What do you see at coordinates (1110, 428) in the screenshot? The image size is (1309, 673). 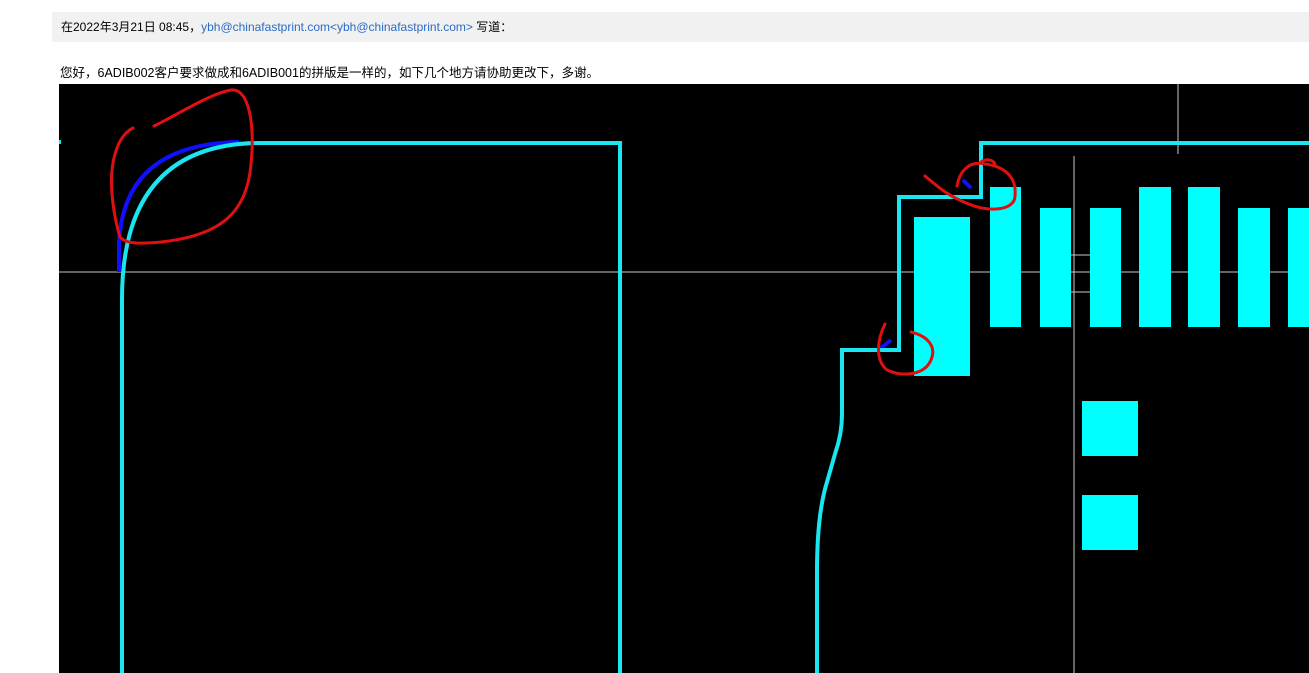 I see `pad-square-upper` at bounding box center [1110, 428].